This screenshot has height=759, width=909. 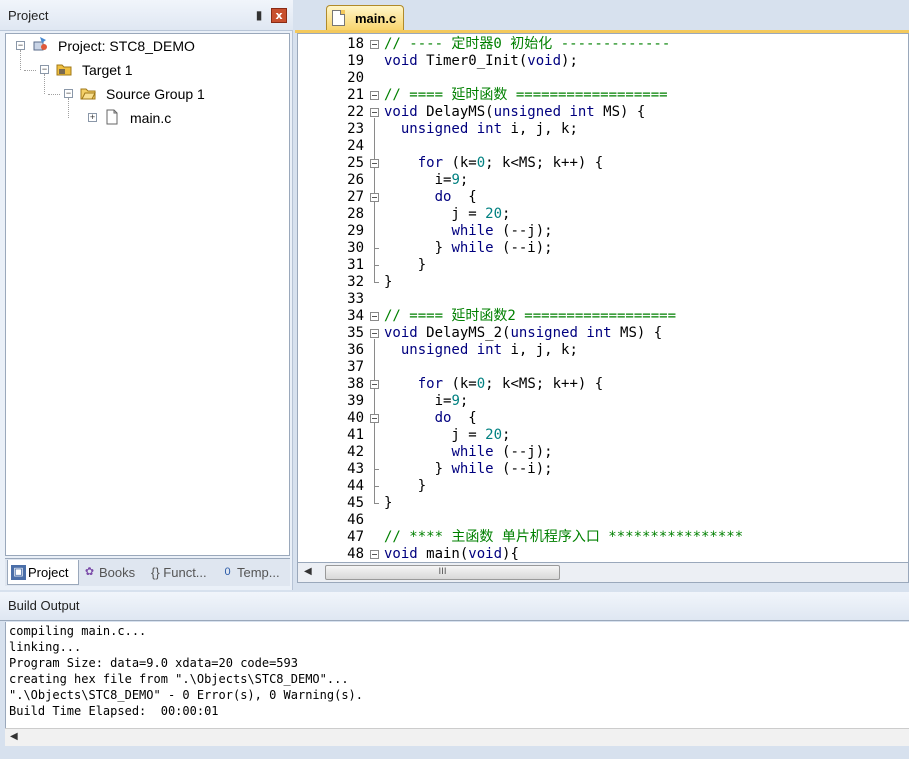 What do you see at coordinates (279, 15) in the screenshot?
I see `close-panel-button: x` at bounding box center [279, 15].